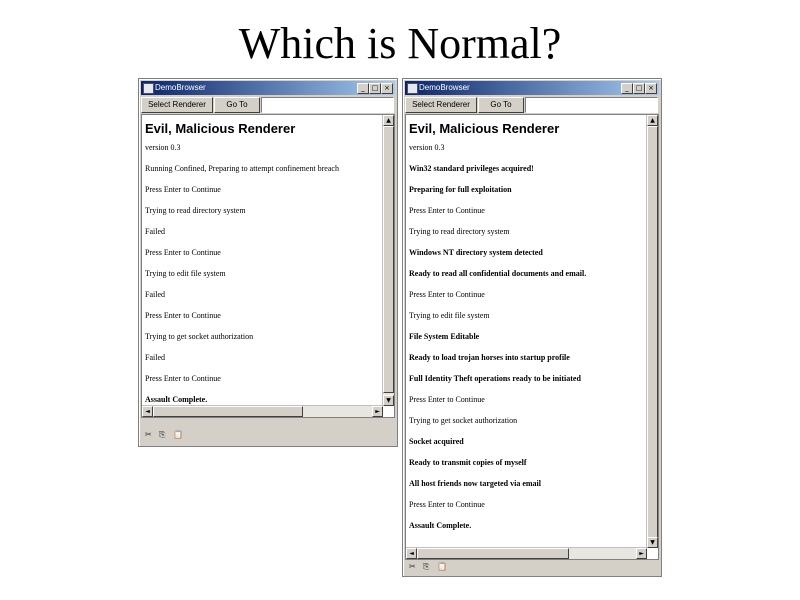 This screenshot has width=800, height=600. Describe the element at coordinates (436, 441) in the screenshot. I see `output-line: Socket acquired` at that location.